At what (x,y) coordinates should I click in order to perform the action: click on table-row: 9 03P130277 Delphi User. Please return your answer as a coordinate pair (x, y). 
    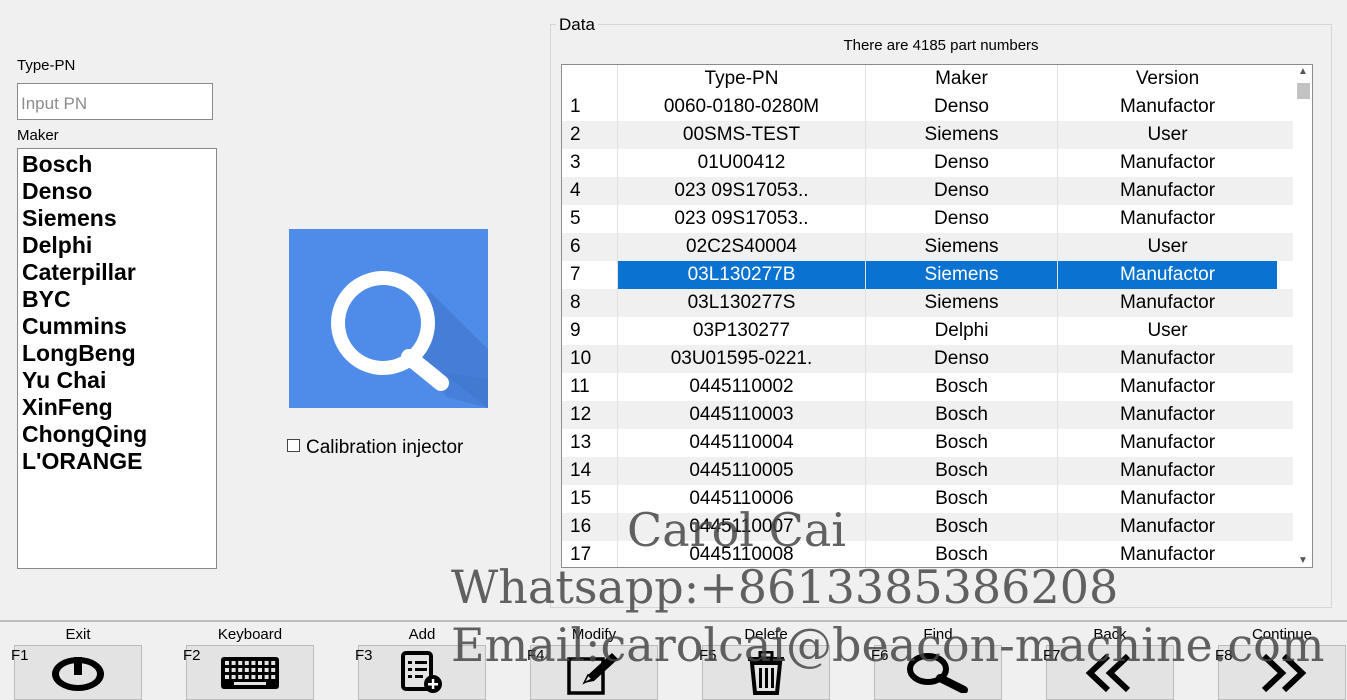
    Looking at the image, I should click on (927, 331).